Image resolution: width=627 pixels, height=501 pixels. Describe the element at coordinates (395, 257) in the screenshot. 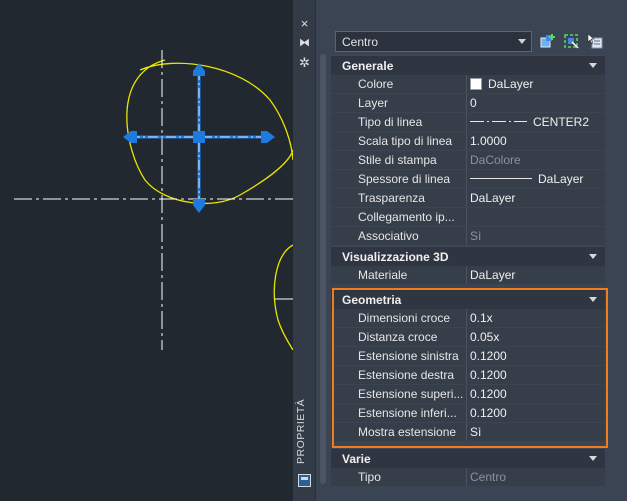

I see `section-title: Visualizzazione 3D` at that location.